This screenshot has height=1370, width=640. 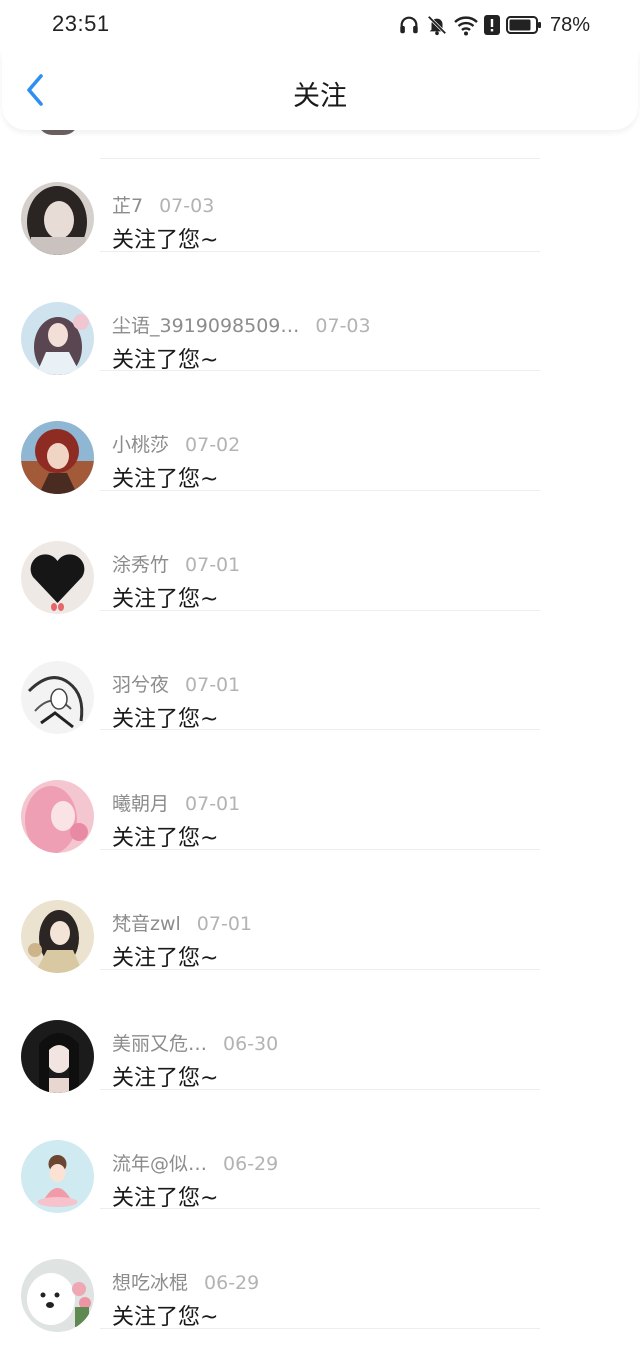 What do you see at coordinates (437, 25) in the screenshot?
I see `bell-off-icon` at bounding box center [437, 25].